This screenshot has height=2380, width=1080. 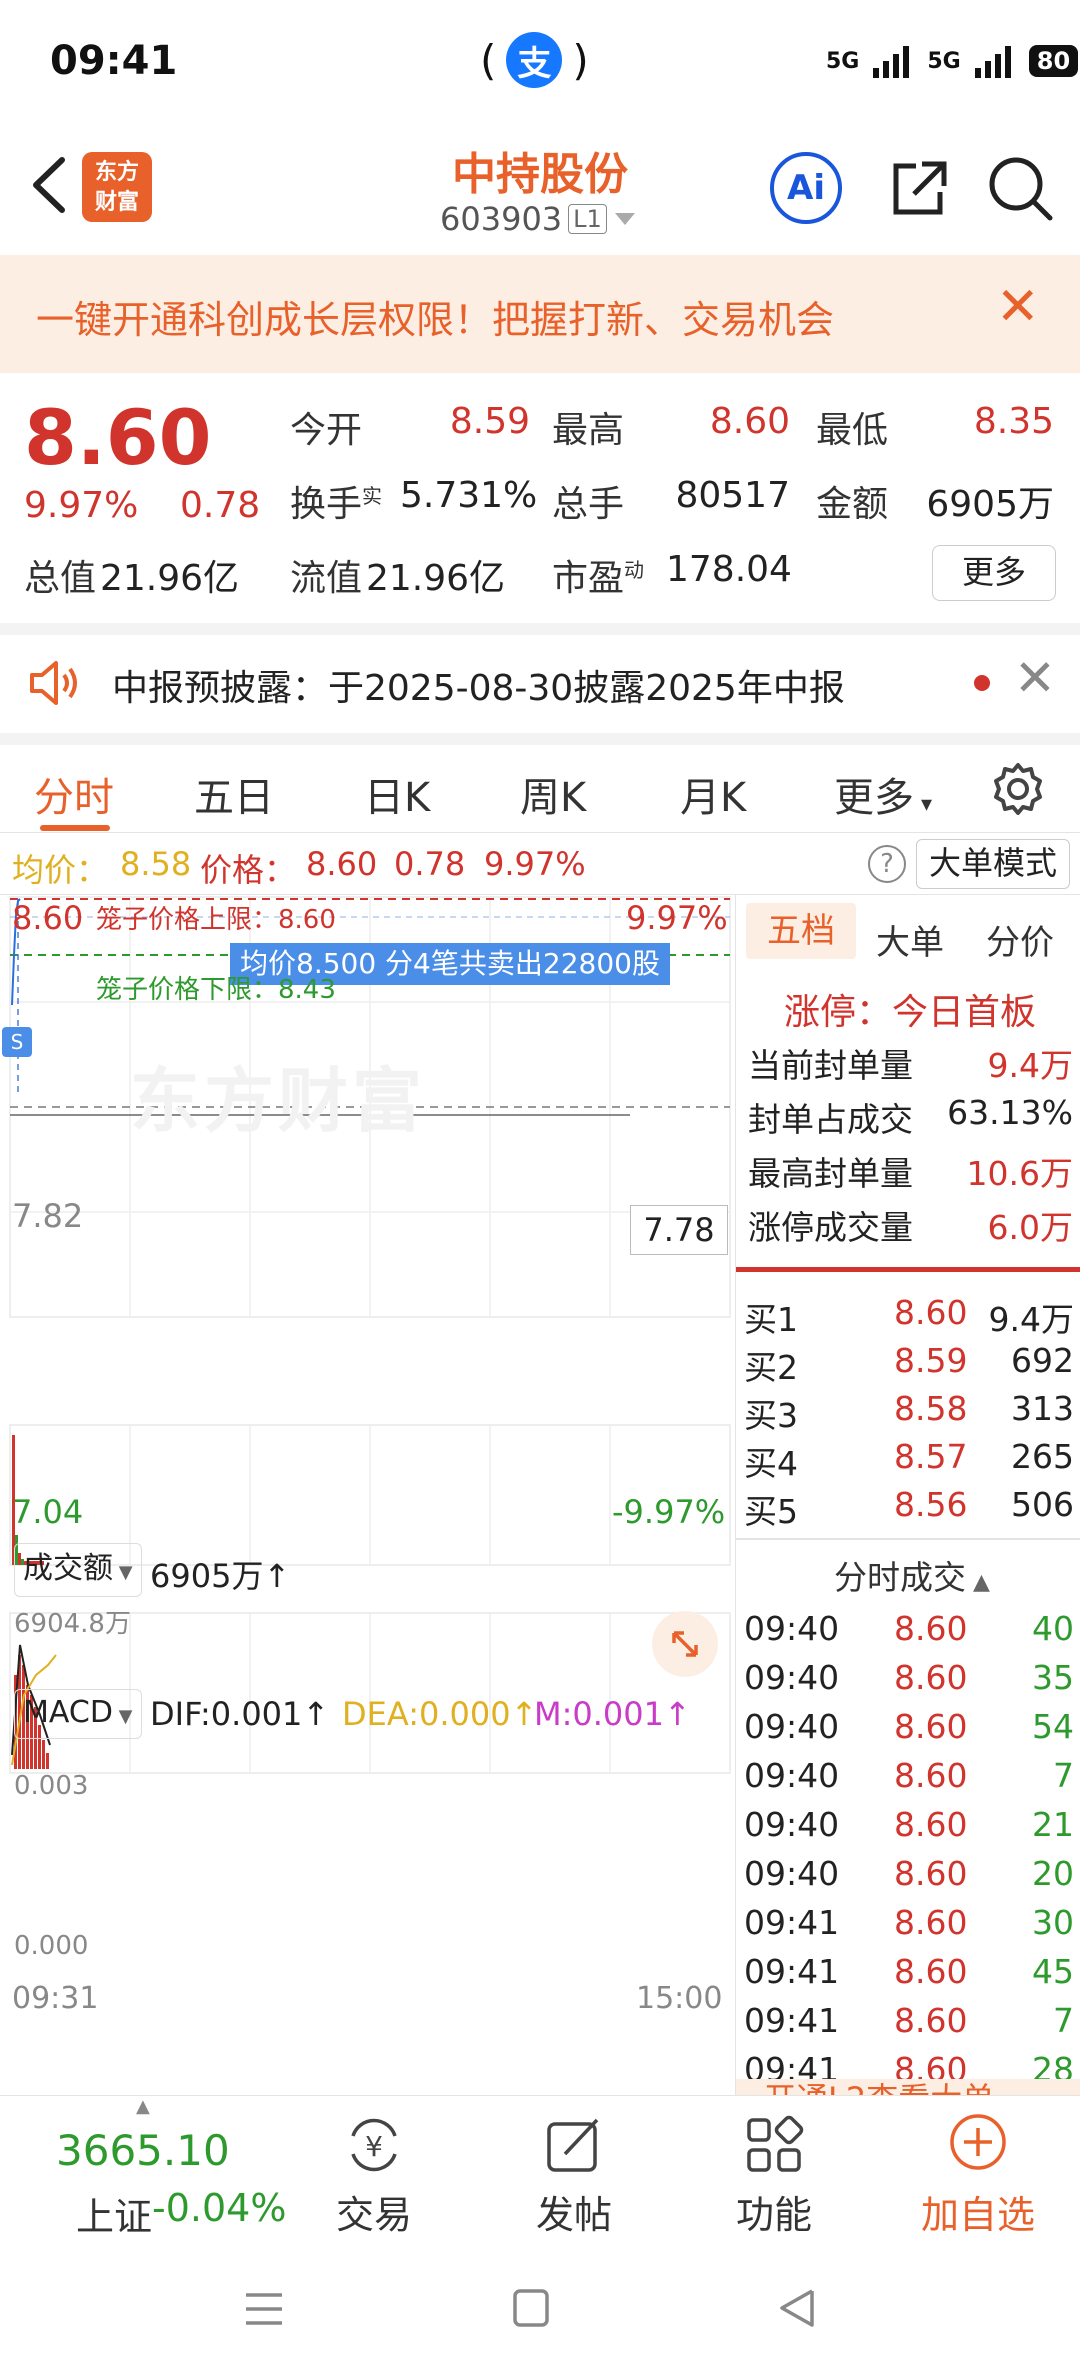 I want to click on crosshair-price-box: 7.78, so click(x=679, y=1230).